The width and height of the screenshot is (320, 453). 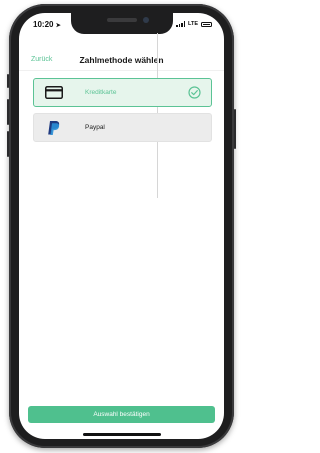 What do you see at coordinates (122, 127) in the screenshot?
I see `payment-option-paypal: Paypal` at bounding box center [122, 127].